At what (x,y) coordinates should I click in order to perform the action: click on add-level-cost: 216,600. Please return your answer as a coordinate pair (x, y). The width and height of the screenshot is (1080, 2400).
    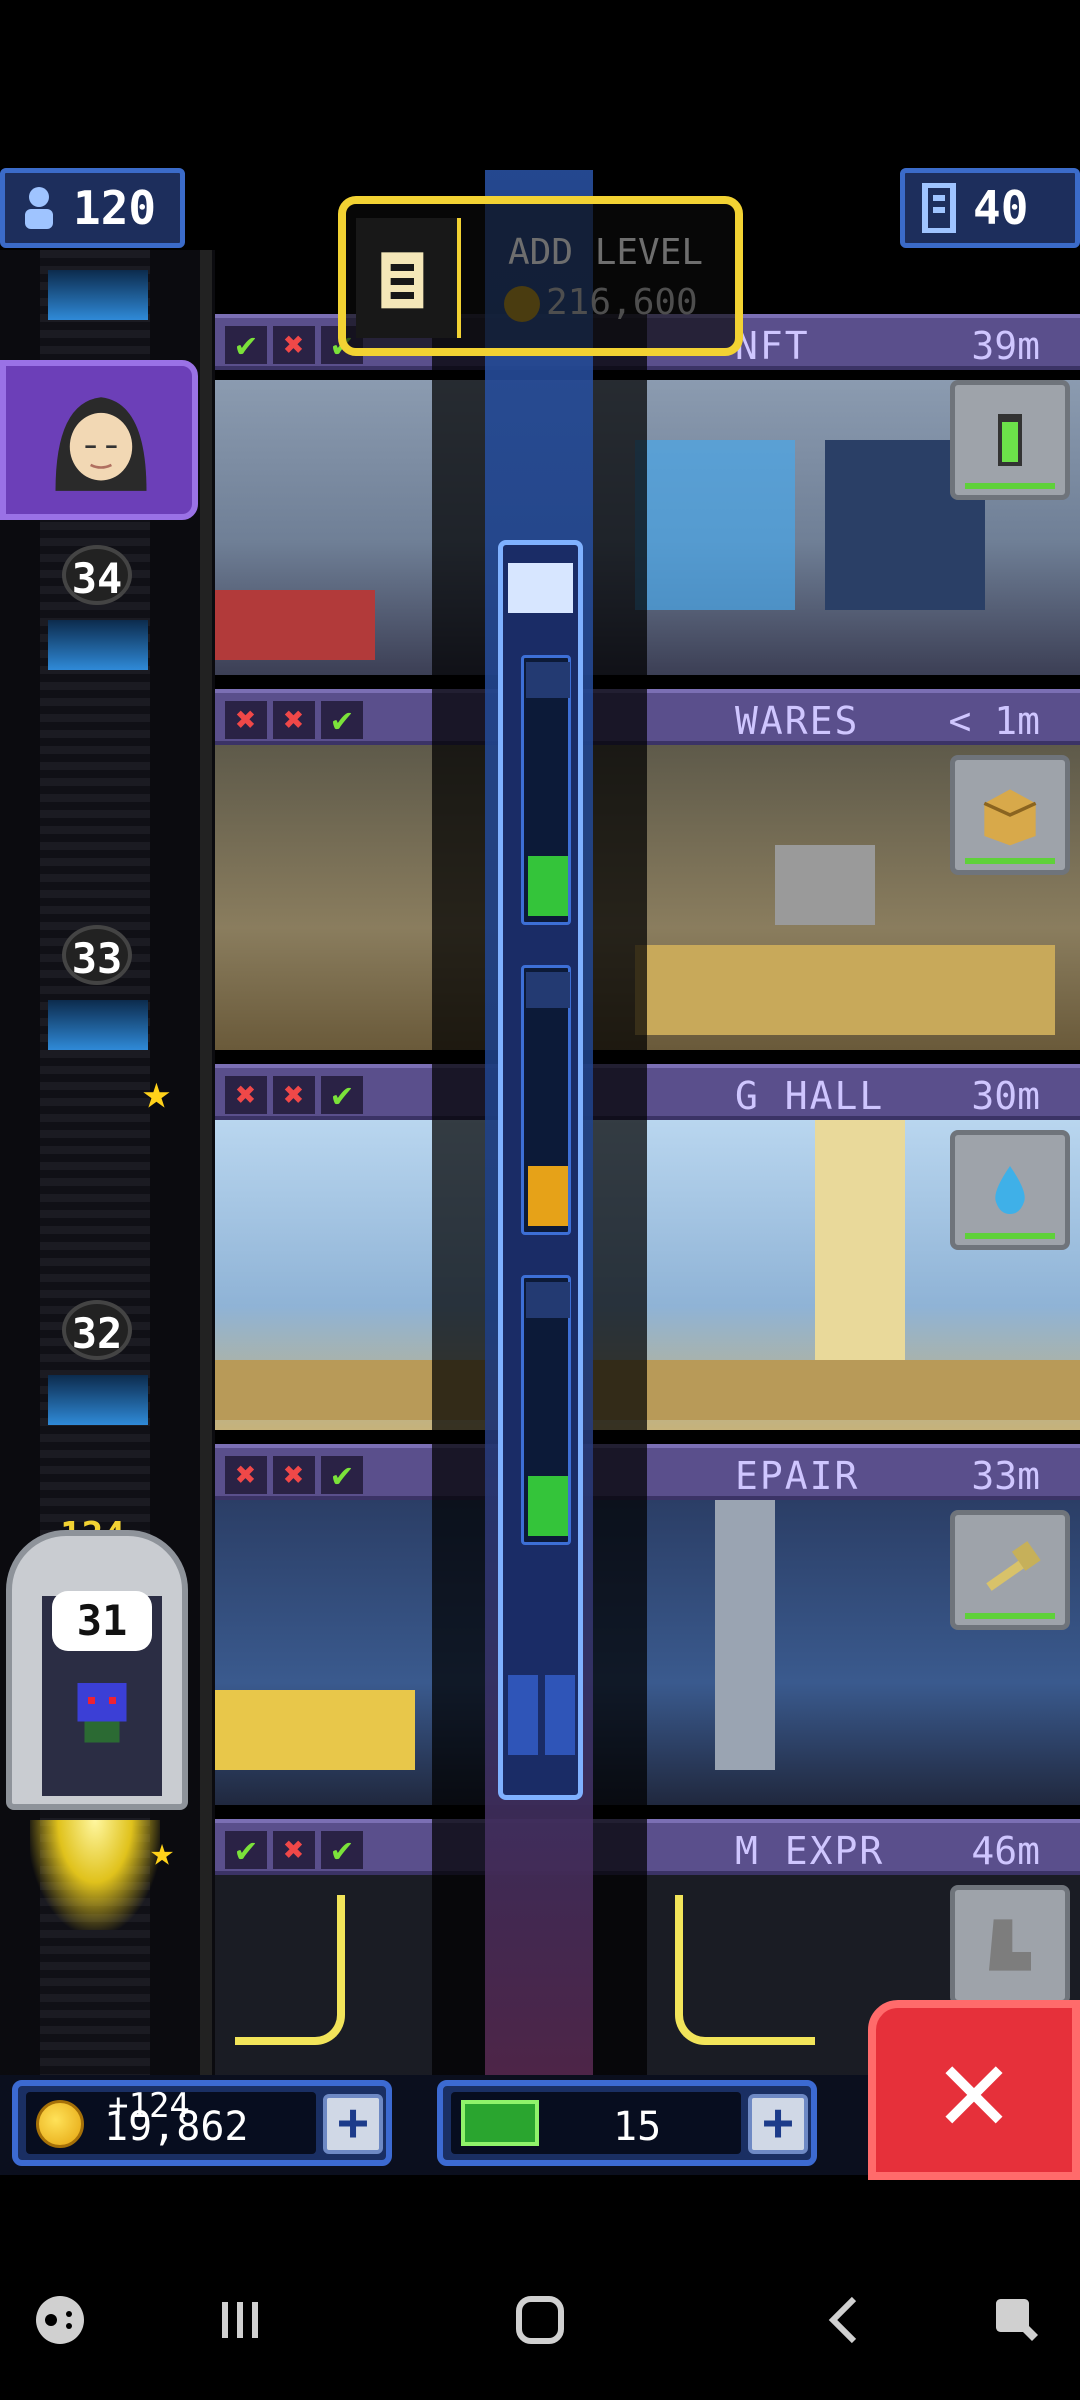
    Looking at the image, I should click on (622, 302).